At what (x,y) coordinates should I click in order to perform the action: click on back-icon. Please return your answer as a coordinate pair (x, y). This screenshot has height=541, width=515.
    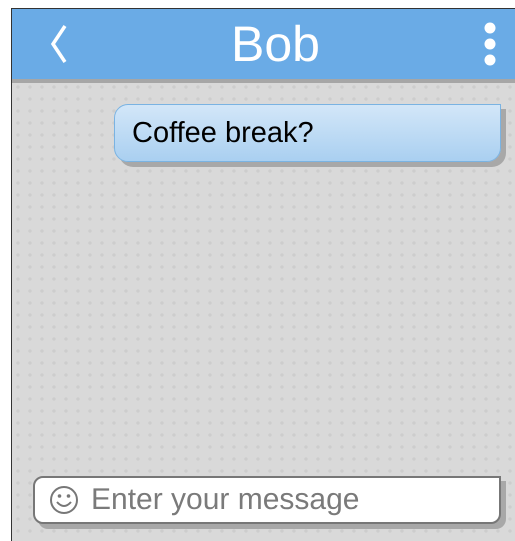
    Looking at the image, I should click on (58, 44).